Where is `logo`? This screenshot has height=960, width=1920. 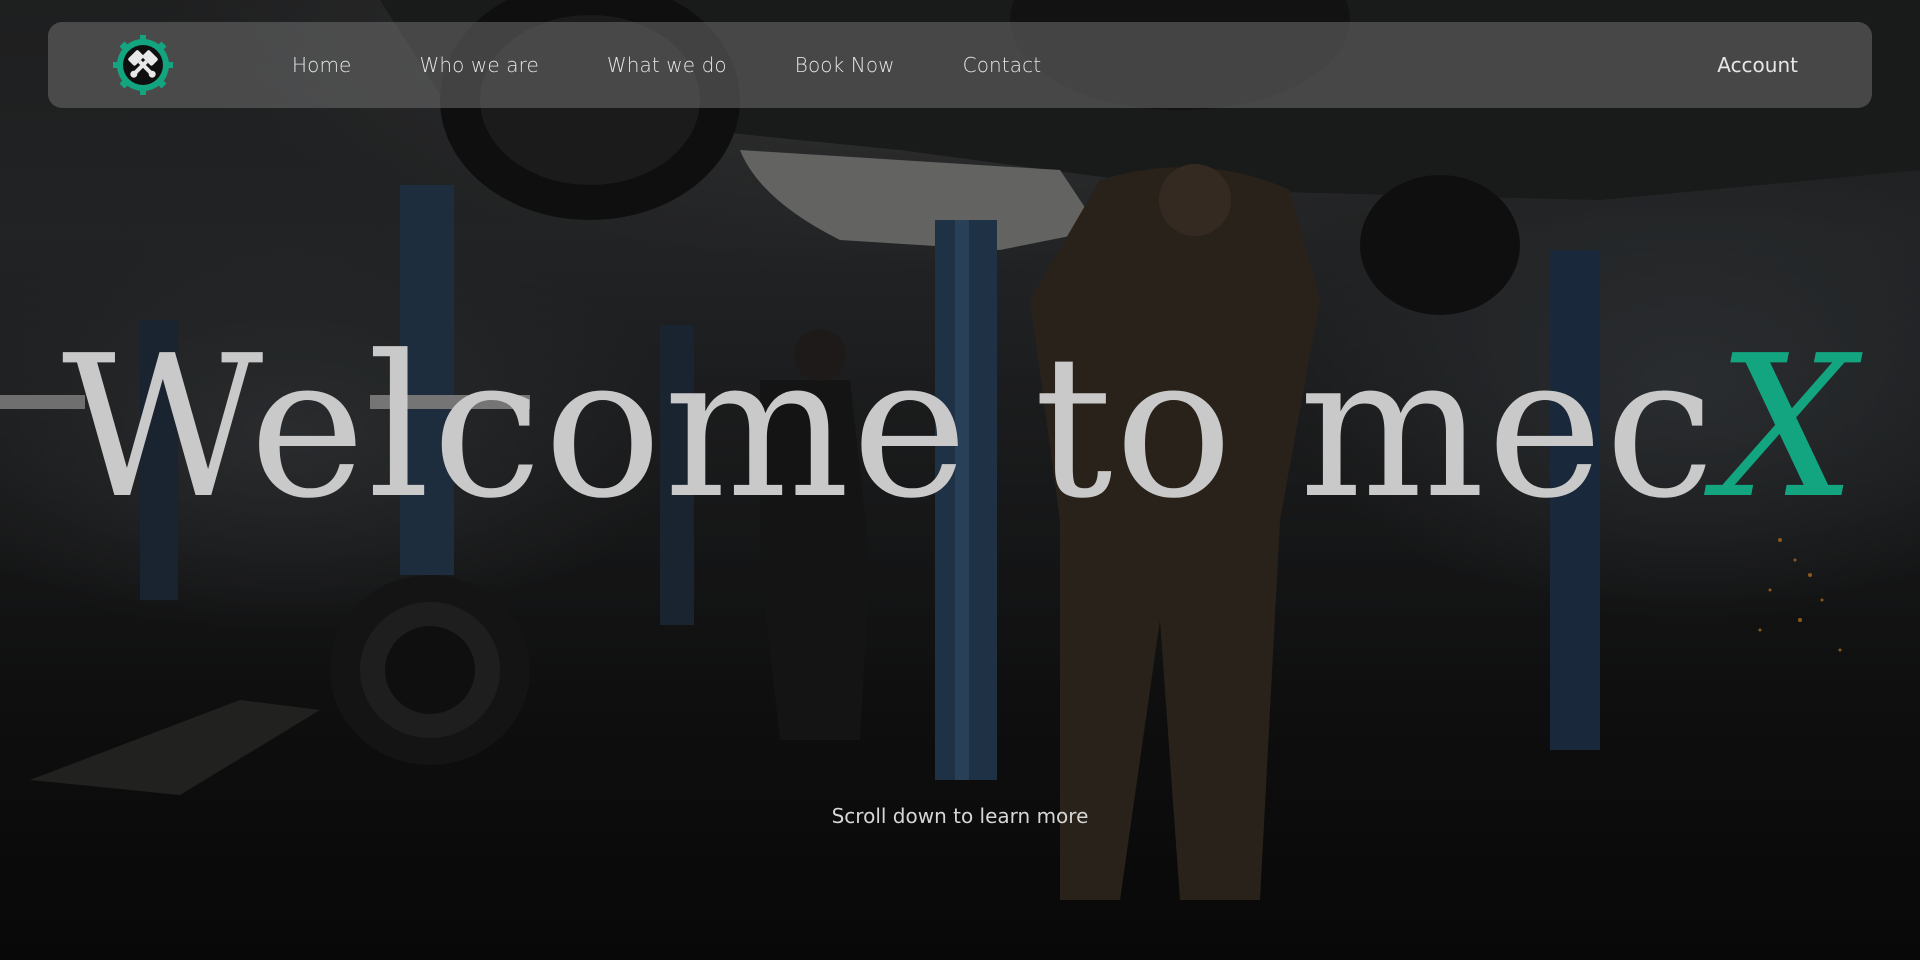
logo is located at coordinates (143, 65).